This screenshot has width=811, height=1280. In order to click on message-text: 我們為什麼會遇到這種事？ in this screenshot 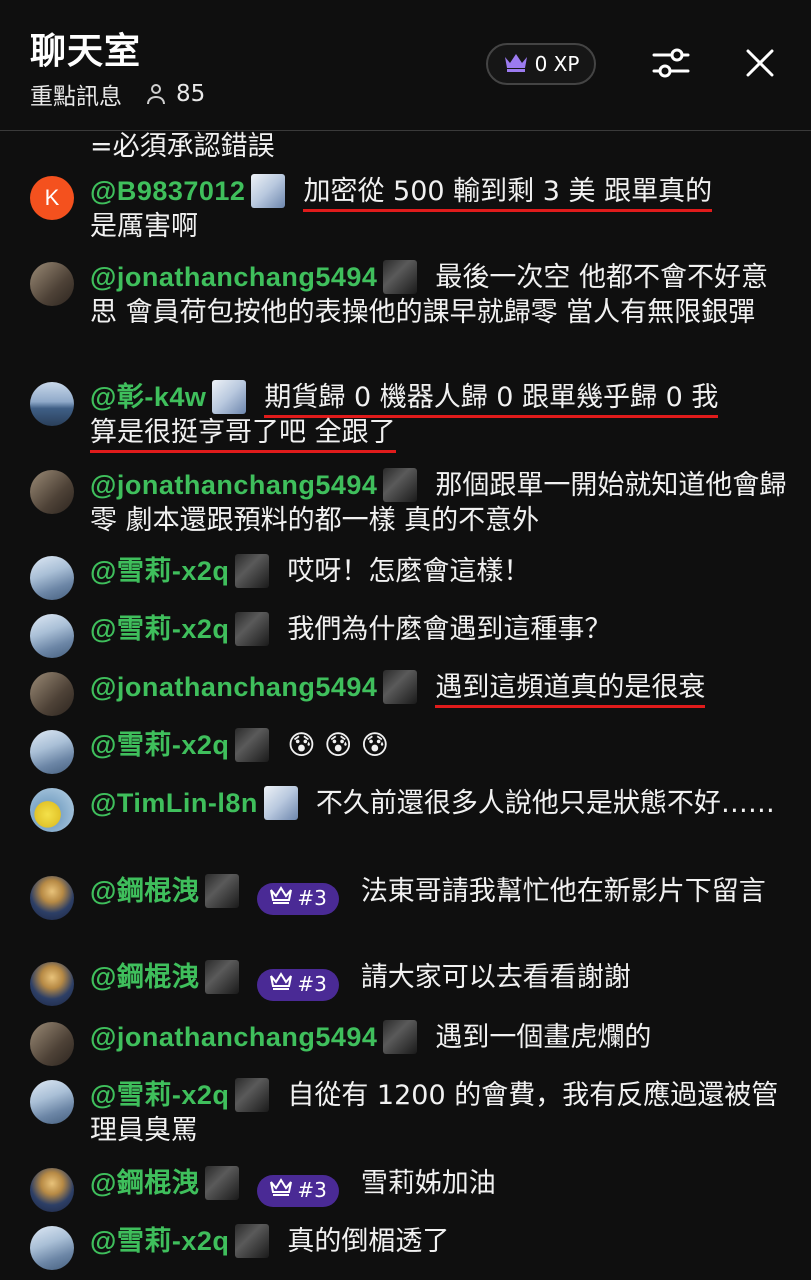, I will do `click(449, 629)`.